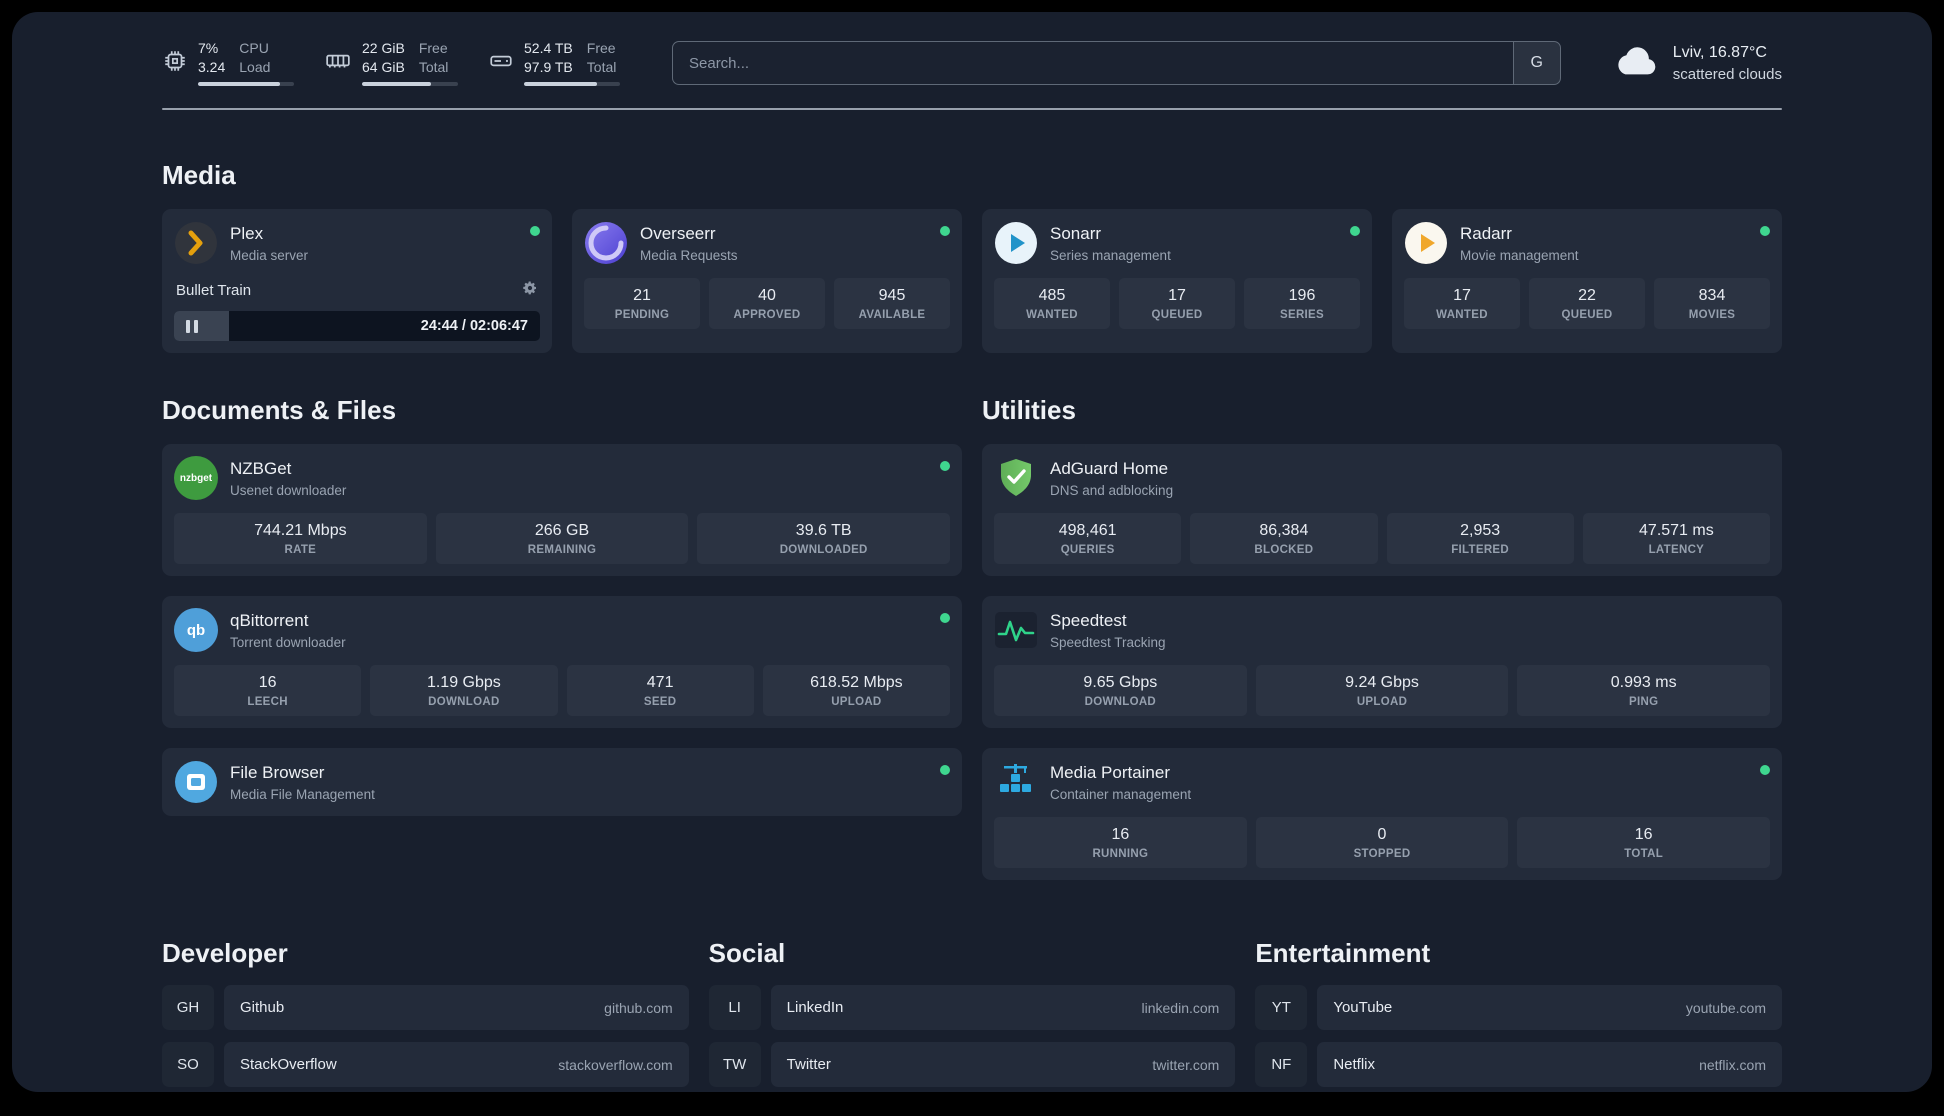  What do you see at coordinates (268, 690) in the screenshot?
I see `stat-tile: 16 LEECH` at bounding box center [268, 690].